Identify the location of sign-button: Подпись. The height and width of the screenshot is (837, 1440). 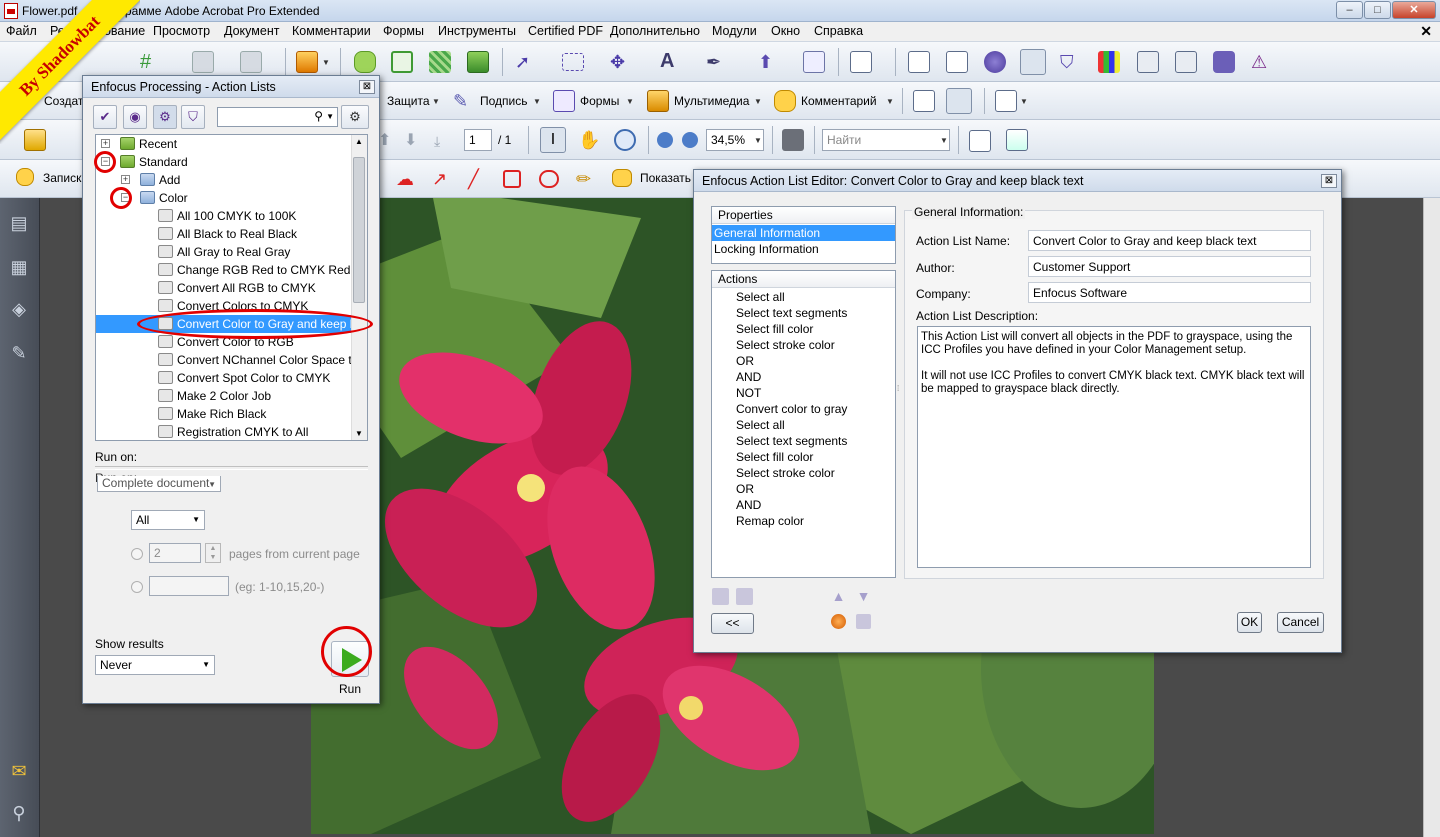
(504, 101).